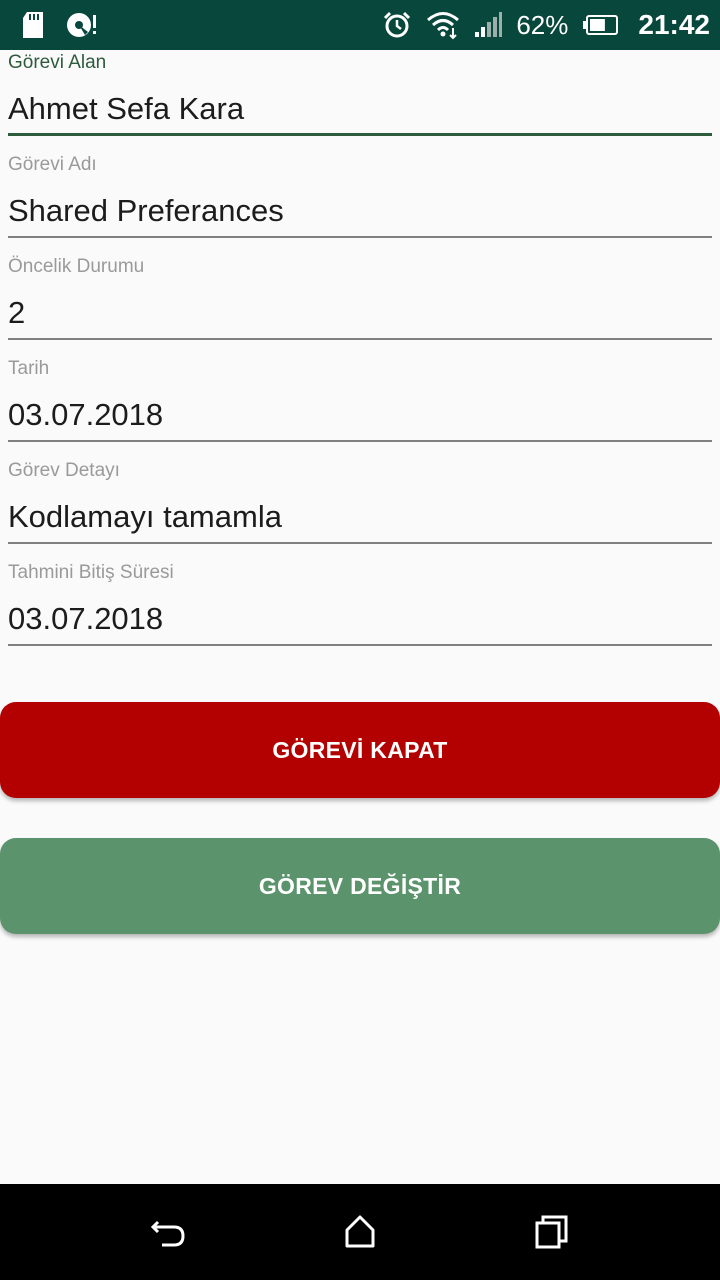 The width and height of the screenshot is (720, 1280). What do you see at coordinates (360, 212) in the screenshot?
I see `task-name-input` at bounding box center [360, 212].